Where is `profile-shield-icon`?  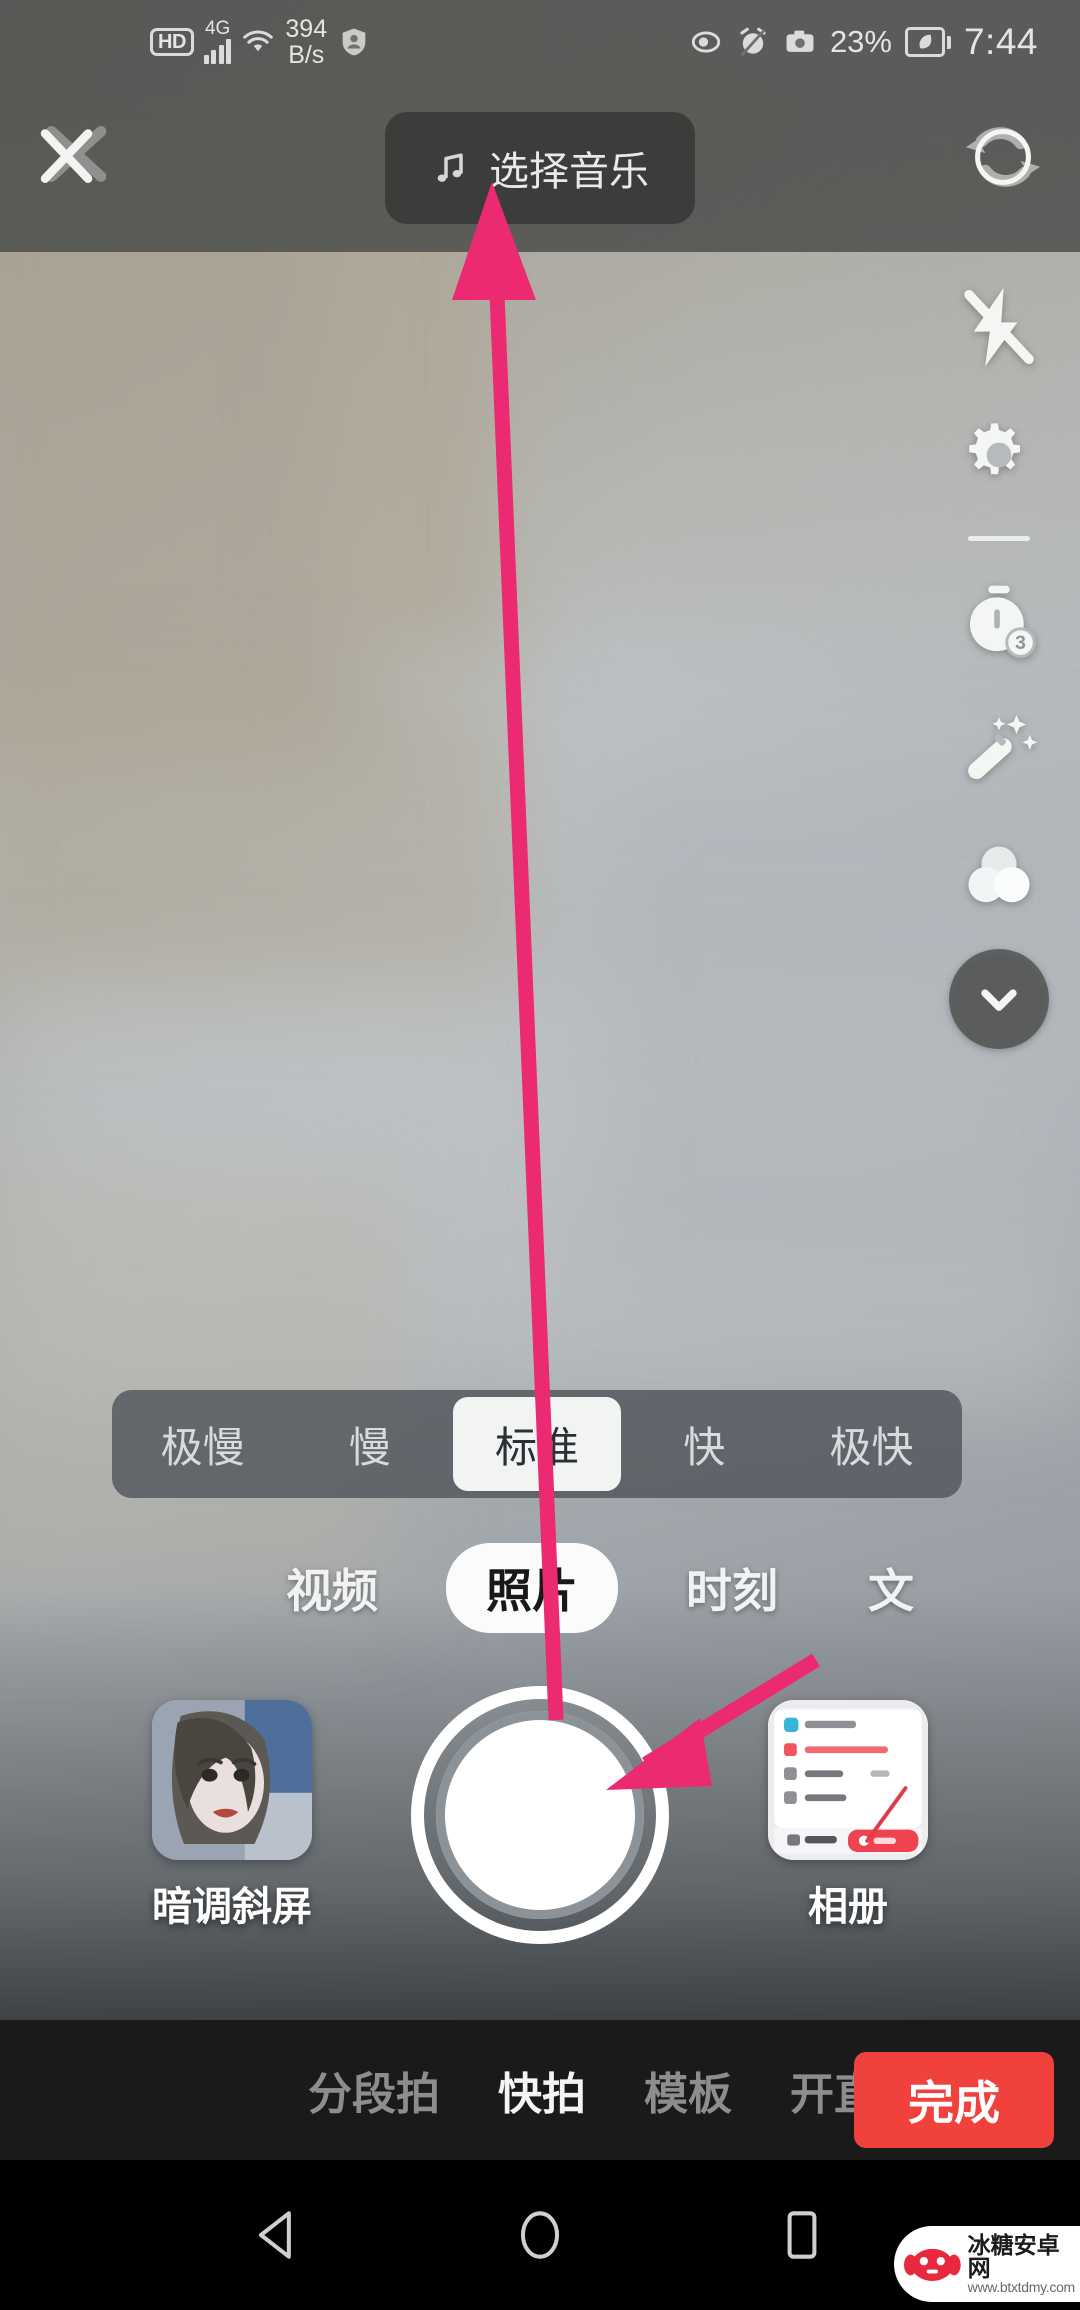
profile-shield-icon is located at coordinates (354, 42).